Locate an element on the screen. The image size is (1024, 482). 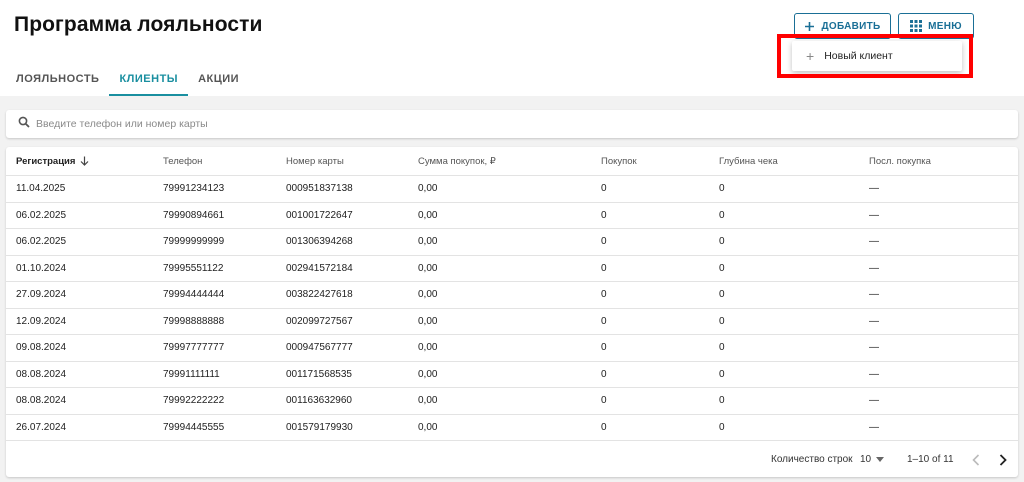
cell-phone: 79999999999 is located at coordinates (194, 242).